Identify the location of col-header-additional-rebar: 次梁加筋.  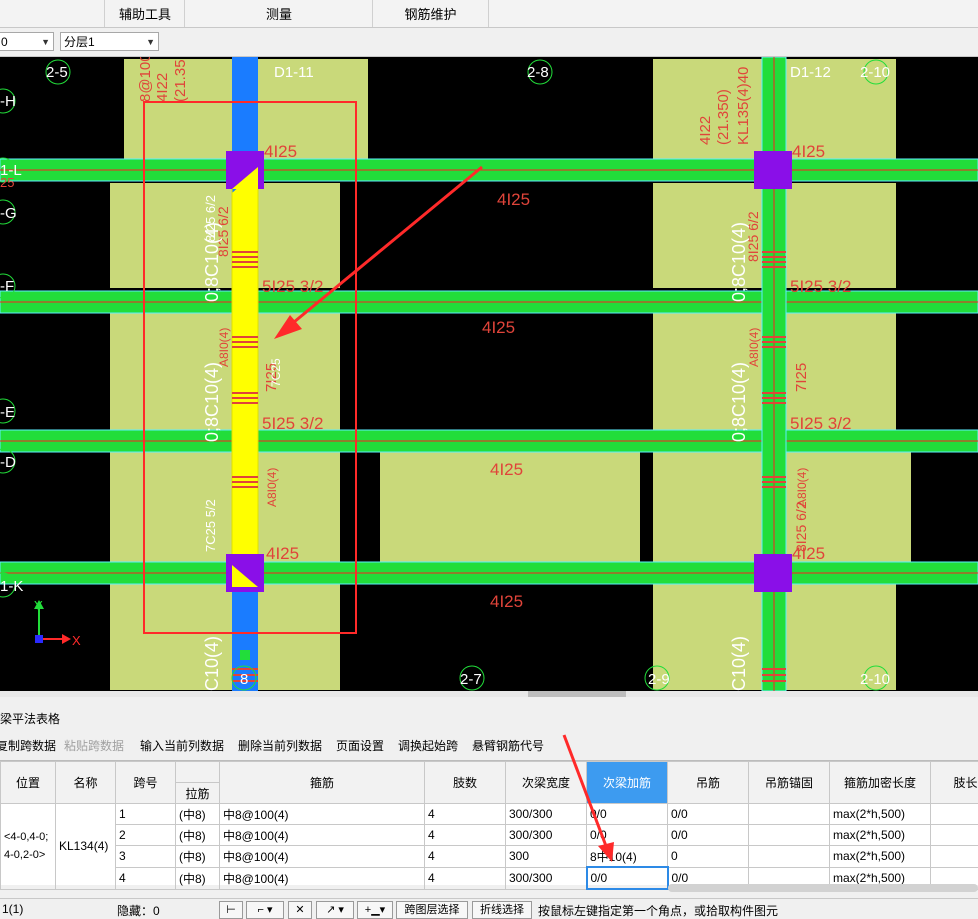
(627, 783).